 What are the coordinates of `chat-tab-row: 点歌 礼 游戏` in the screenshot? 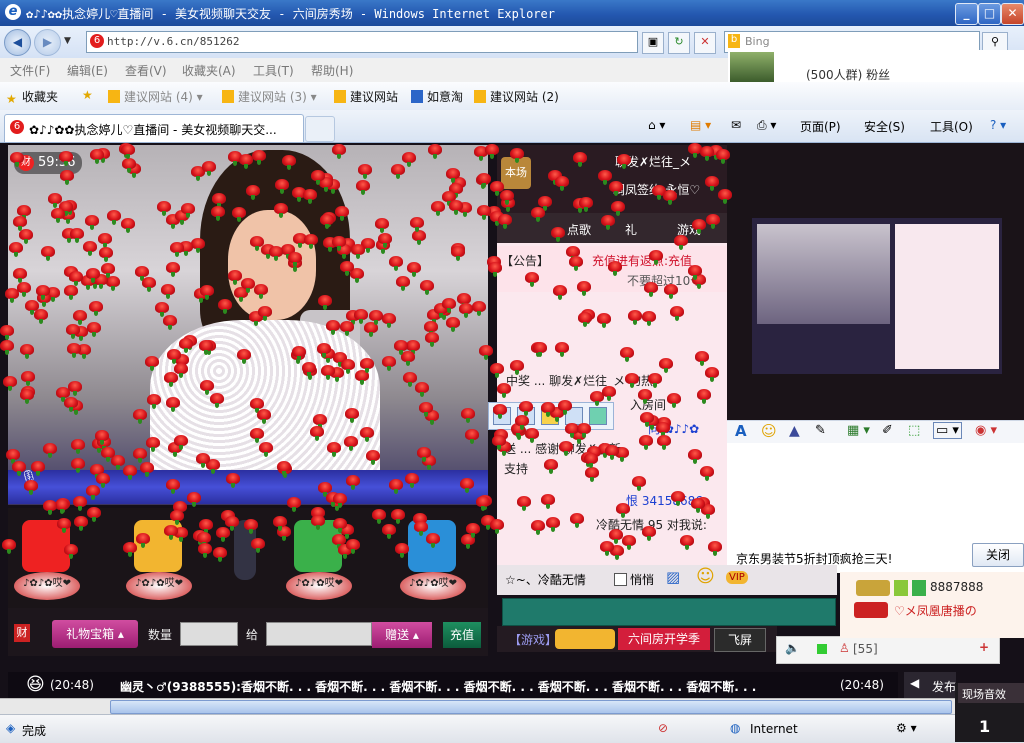 It's located at (612, 228).